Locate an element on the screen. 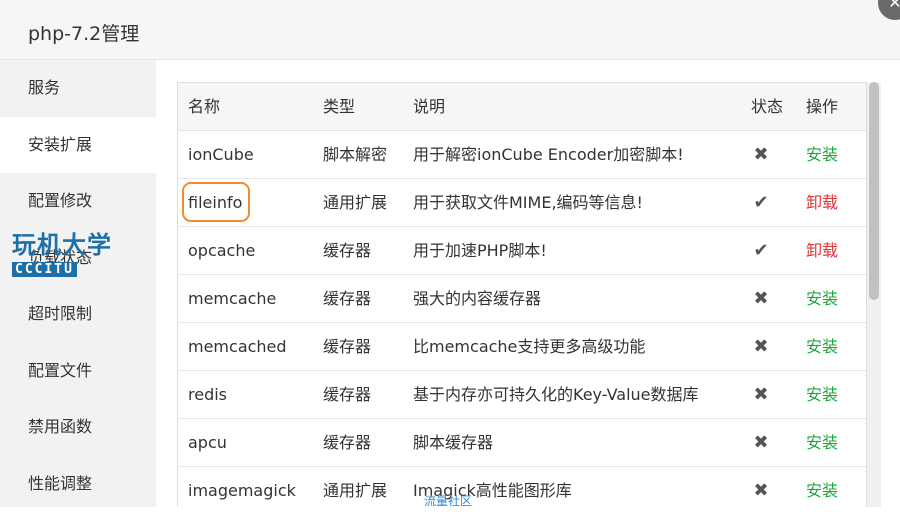 The height and width of the screenshot is (512, 900). sidebar-item-install-extension: 安装扩展 is located at coordinates (78, 145).